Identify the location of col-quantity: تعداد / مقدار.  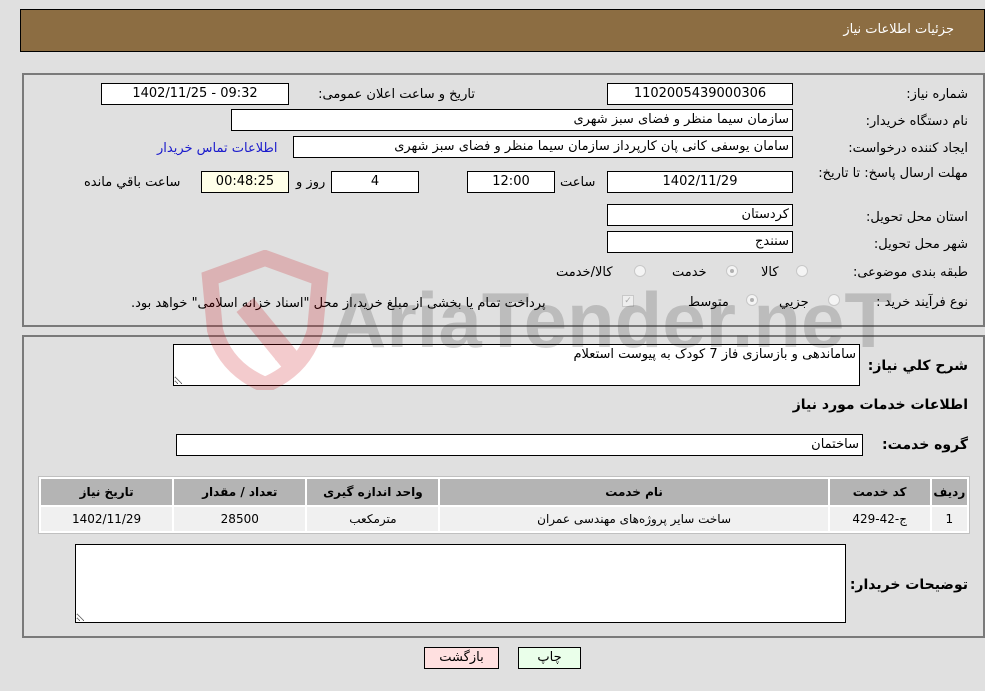
(240, 492).